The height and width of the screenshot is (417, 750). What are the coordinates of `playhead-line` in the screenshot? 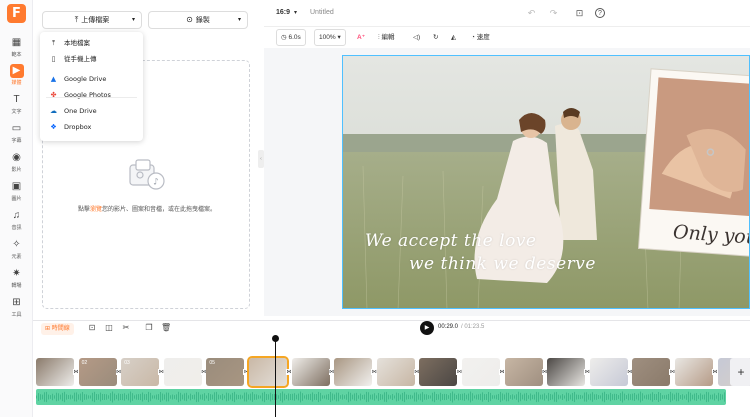 It's located at (275, 377).